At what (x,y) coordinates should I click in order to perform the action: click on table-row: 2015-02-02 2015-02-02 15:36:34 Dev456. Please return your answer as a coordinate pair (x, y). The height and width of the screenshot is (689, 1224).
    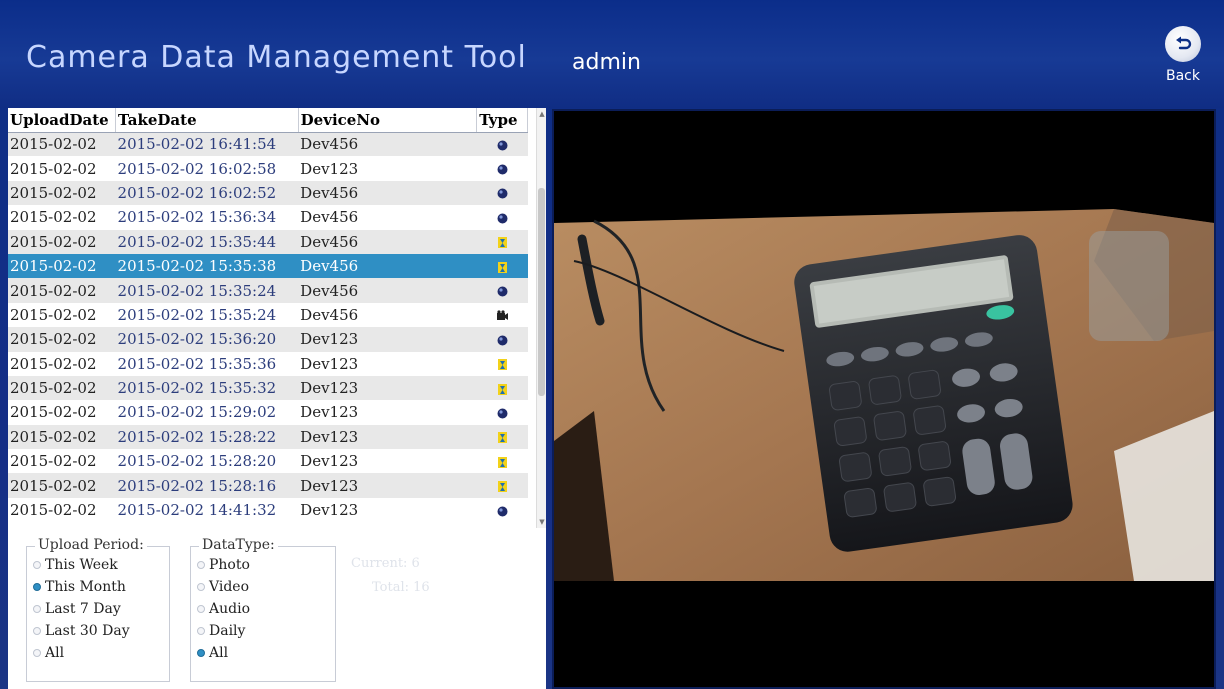
    Looking at the image, I should click on (268, 217).